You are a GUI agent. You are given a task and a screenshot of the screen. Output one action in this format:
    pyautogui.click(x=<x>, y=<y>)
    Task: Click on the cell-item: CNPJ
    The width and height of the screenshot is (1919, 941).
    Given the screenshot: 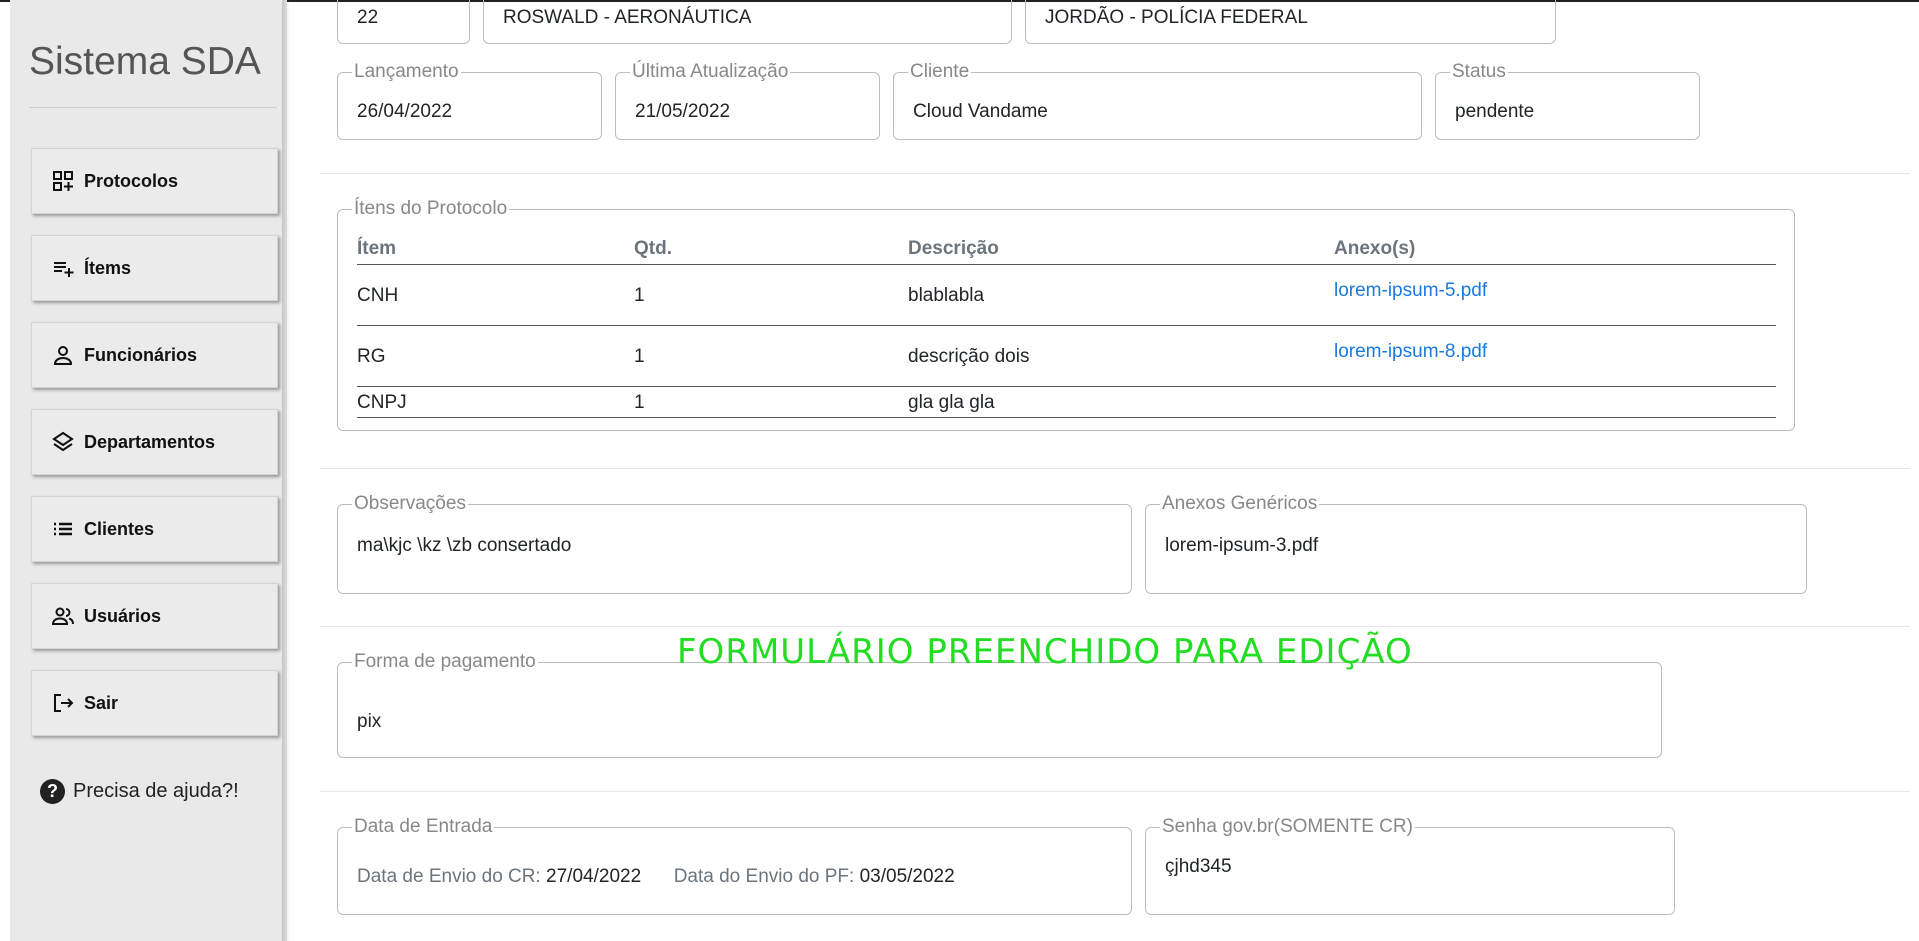 What is the action you would take?
    pyautogui.click(x=382, y=402)
    